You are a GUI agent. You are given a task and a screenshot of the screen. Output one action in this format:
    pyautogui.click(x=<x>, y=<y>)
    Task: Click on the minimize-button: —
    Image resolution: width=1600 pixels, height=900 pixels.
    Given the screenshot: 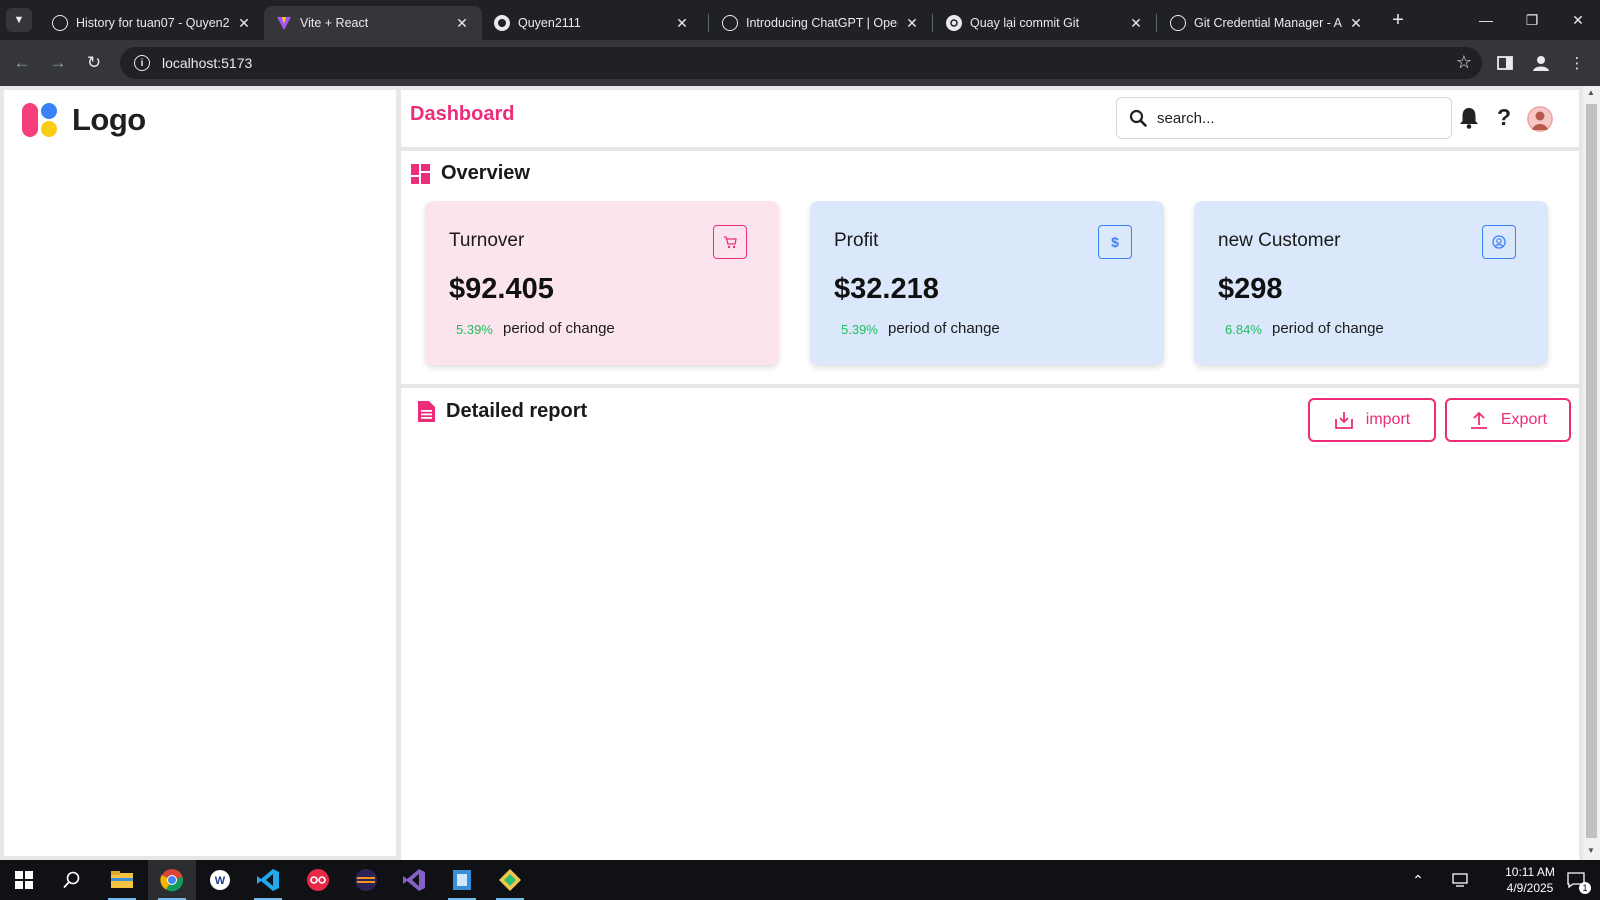 What is the action you would take?
    pyautogui.click(x=1486, y=20)
    